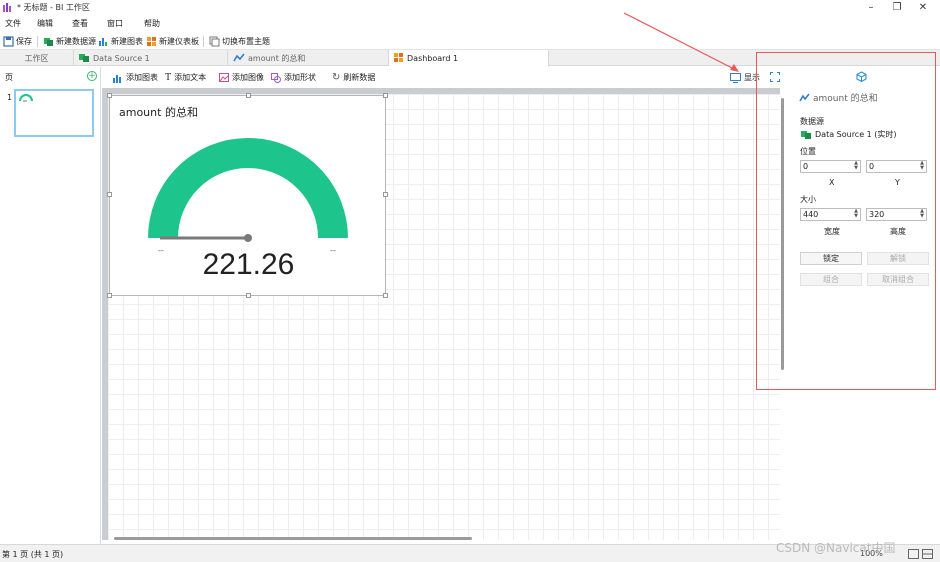 This screenshot has width=940, height=562. I want to click on plus-icon: +, so click(92, 76).